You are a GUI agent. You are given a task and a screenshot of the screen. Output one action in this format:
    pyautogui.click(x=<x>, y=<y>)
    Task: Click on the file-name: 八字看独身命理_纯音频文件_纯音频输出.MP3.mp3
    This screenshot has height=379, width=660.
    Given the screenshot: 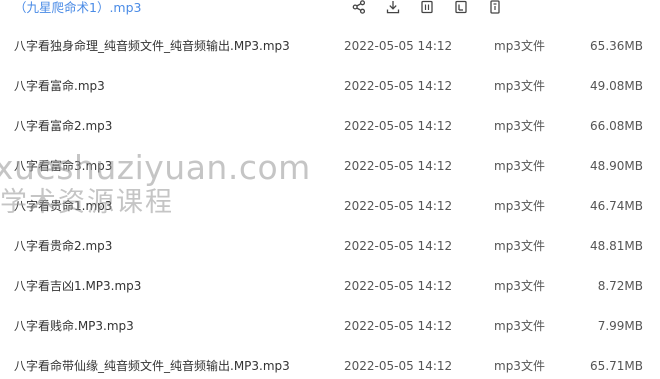 What is the action you would take?
    pyautogui.click(x=152, y=46)
    